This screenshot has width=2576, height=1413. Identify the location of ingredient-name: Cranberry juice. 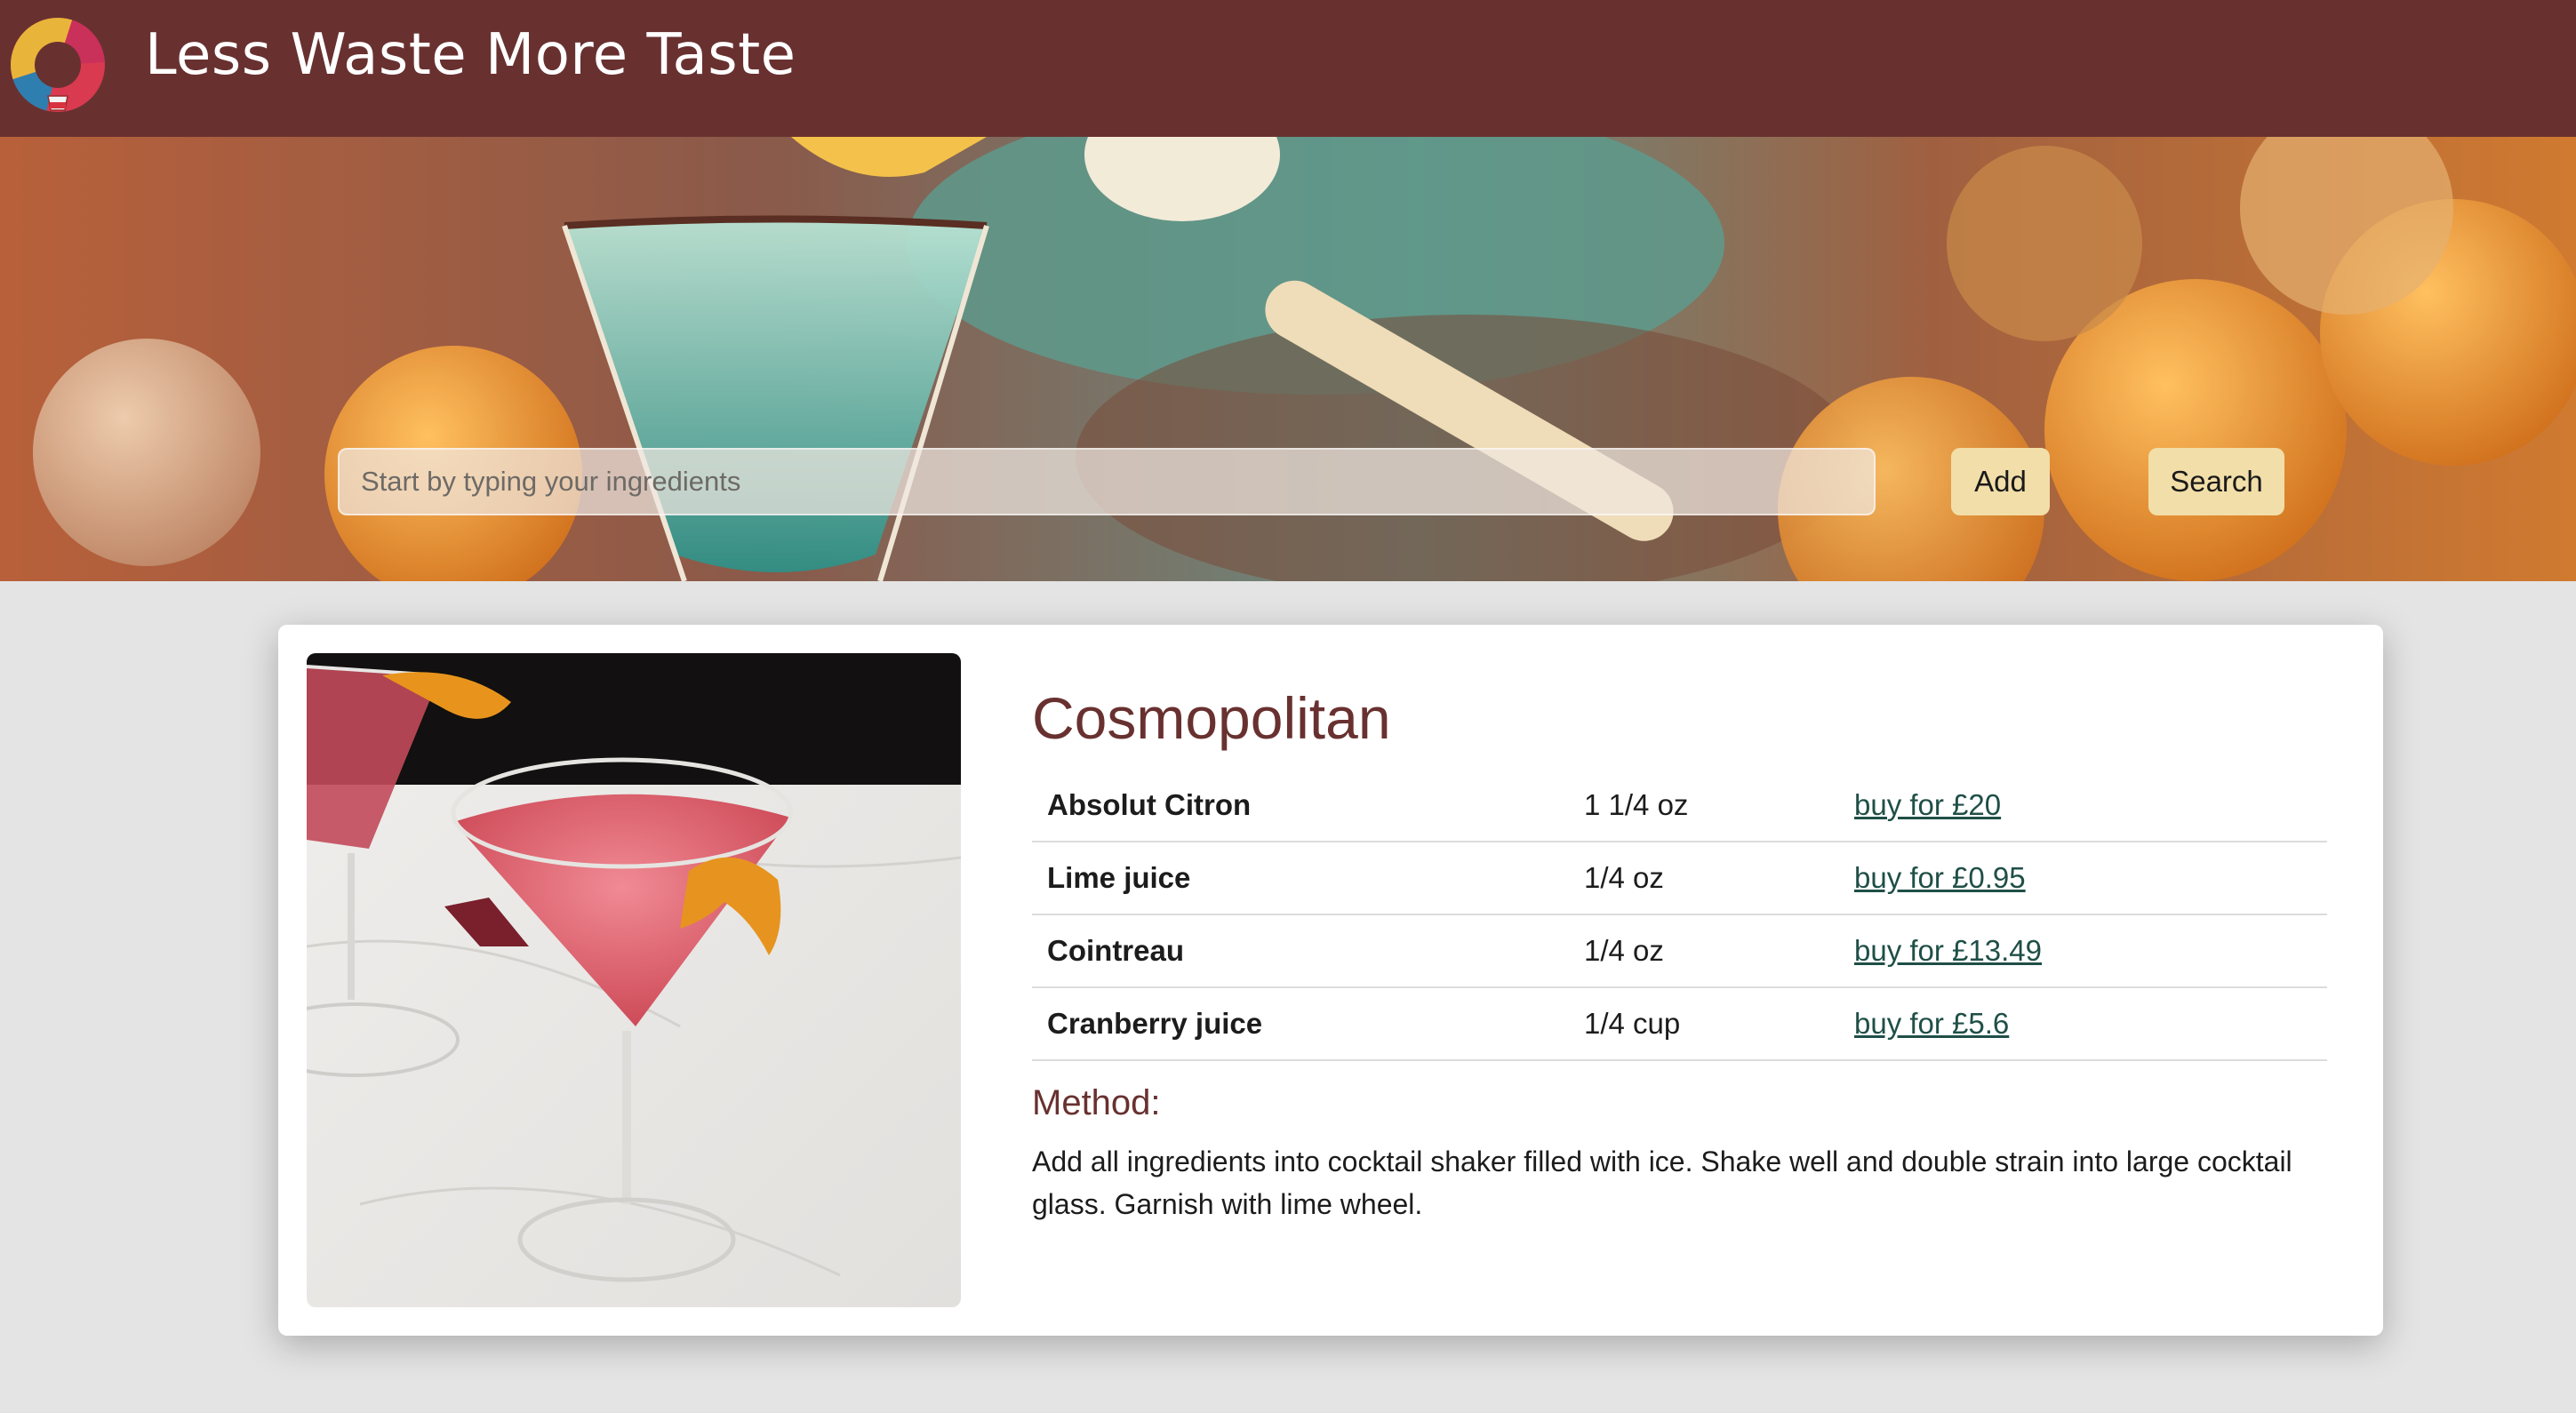
(1155, 1023).